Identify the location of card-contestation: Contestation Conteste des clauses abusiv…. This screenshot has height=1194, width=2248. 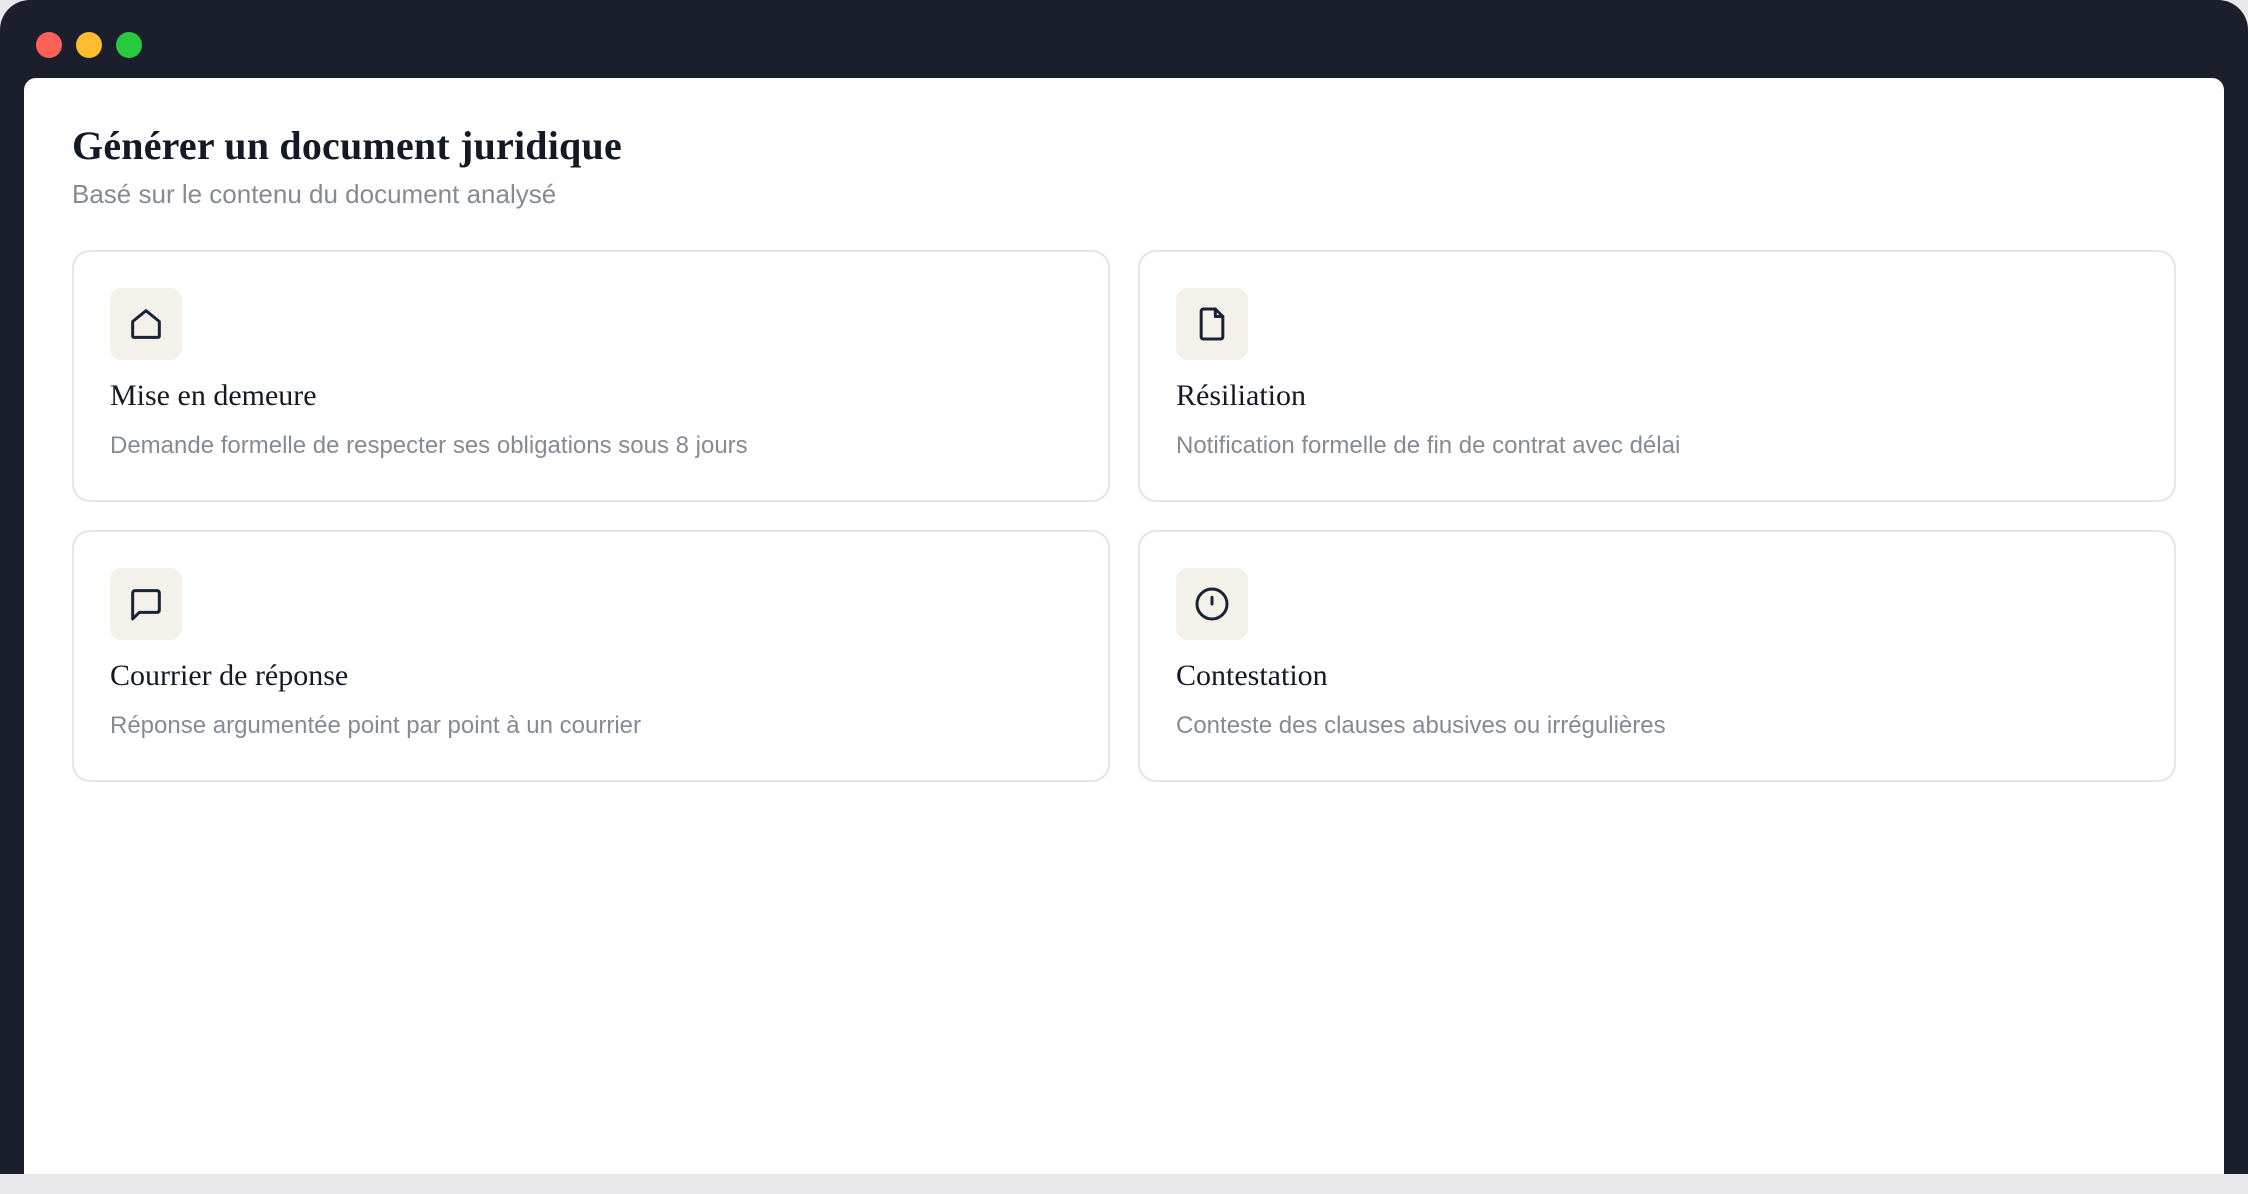
(1657, 656).